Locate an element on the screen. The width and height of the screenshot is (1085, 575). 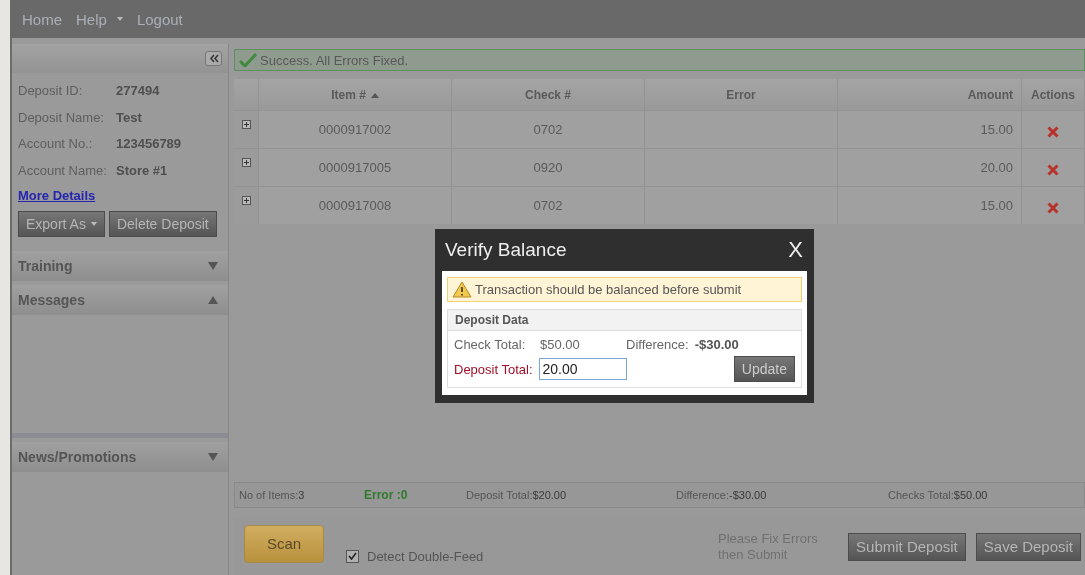
nav-link: Help is located at coordinates (99, 19).